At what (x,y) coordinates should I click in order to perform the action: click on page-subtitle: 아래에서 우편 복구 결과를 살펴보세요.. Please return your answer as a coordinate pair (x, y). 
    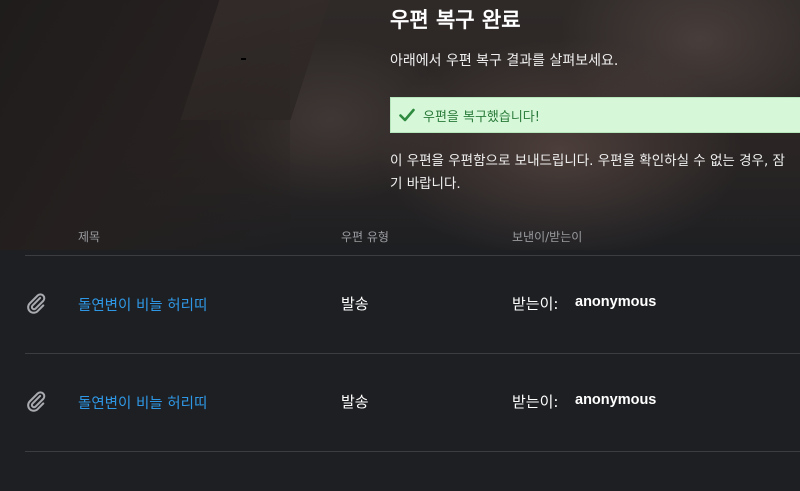
    Looking at the image, I should click on (504, 61).